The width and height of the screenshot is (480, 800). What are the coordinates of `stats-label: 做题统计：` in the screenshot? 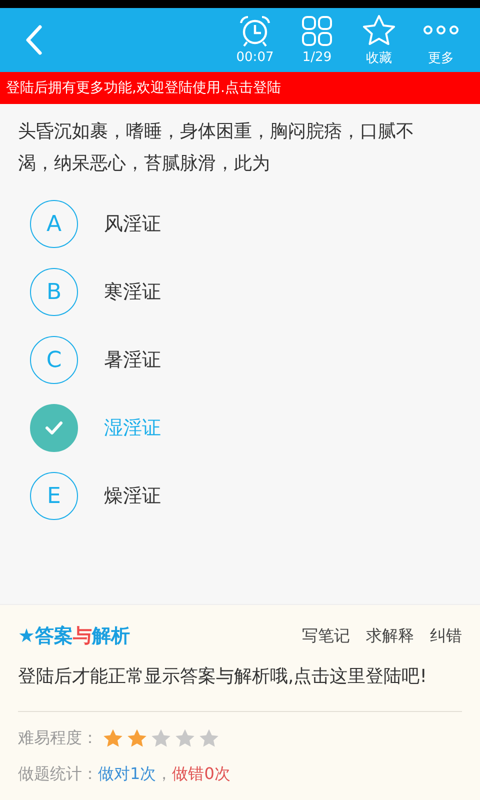 It's located at (58, 774).